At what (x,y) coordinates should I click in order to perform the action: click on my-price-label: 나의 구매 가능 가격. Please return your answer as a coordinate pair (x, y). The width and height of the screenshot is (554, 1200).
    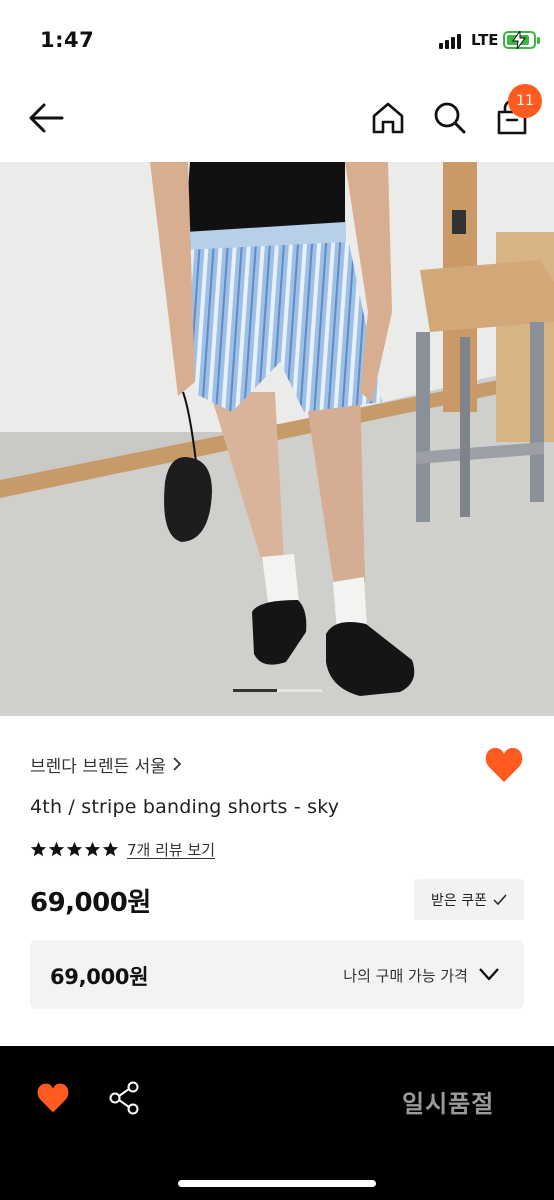
    Looking at the image, I should click on (405, 976).